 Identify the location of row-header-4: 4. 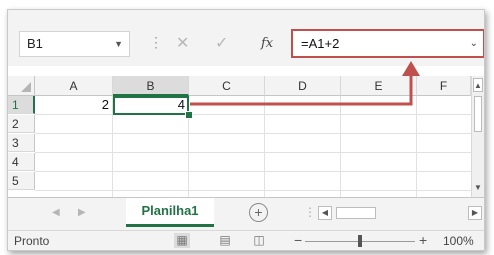
(21, 162).